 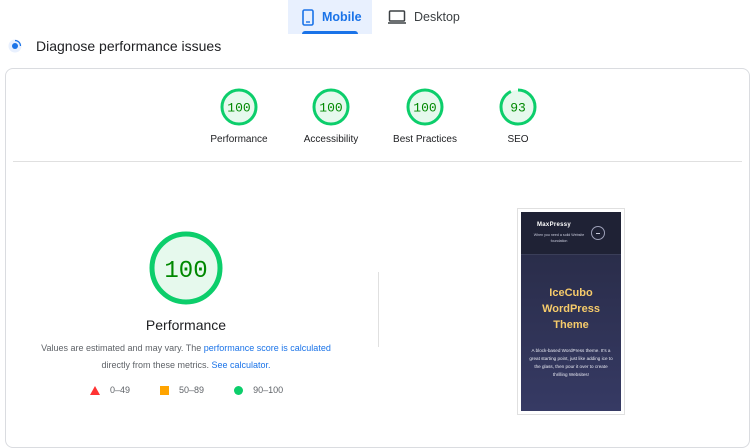 What do you see at coordinates (268, 390) in the screenshot?
I see `legend-pass-range: 90–100` at bounding box center [268, 390].